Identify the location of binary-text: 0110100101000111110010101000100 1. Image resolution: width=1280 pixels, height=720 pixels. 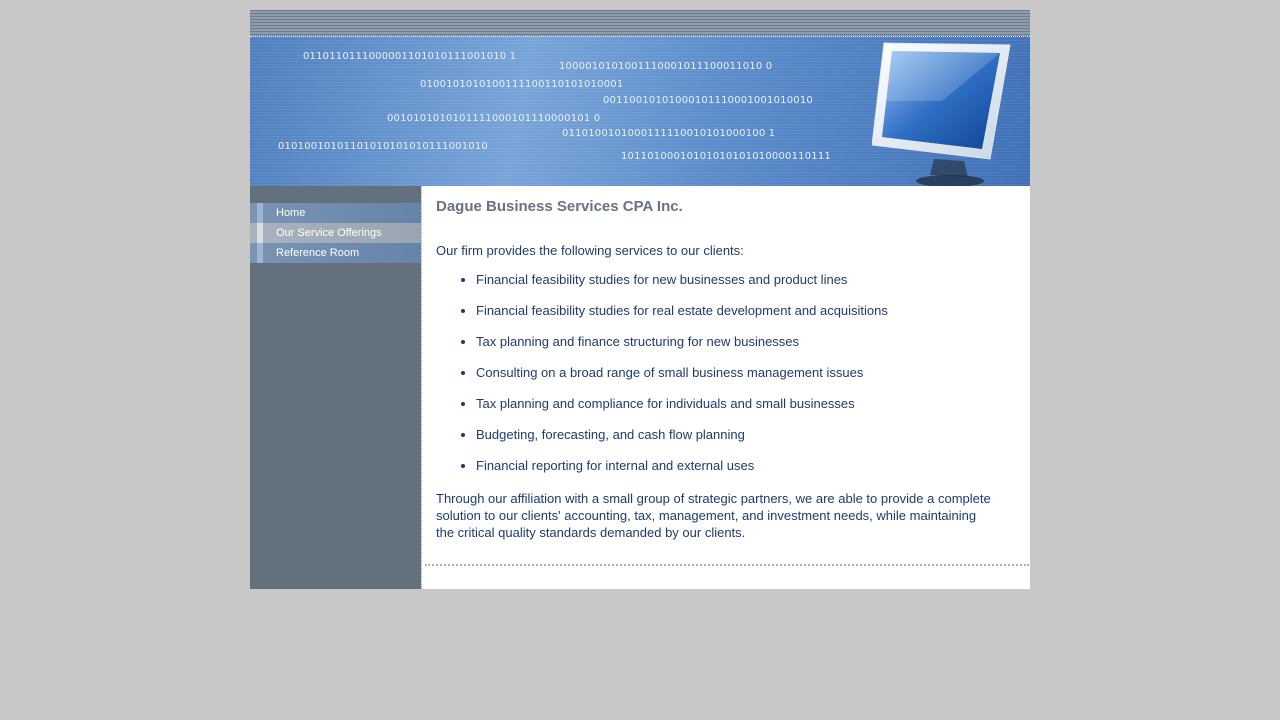
(669, 133).